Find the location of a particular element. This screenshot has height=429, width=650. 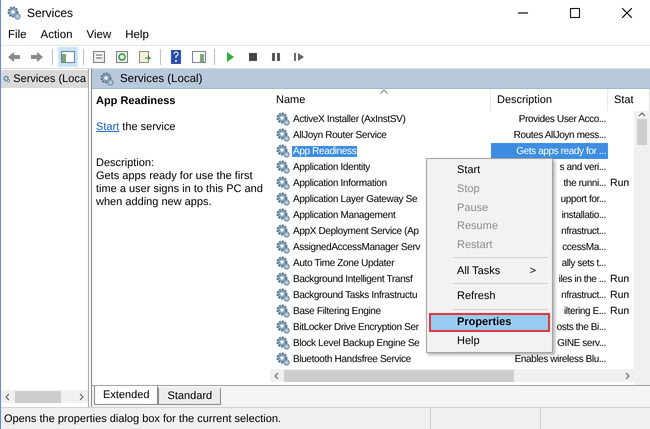

service-name: Application Identity is located at coordinates (331, 167).